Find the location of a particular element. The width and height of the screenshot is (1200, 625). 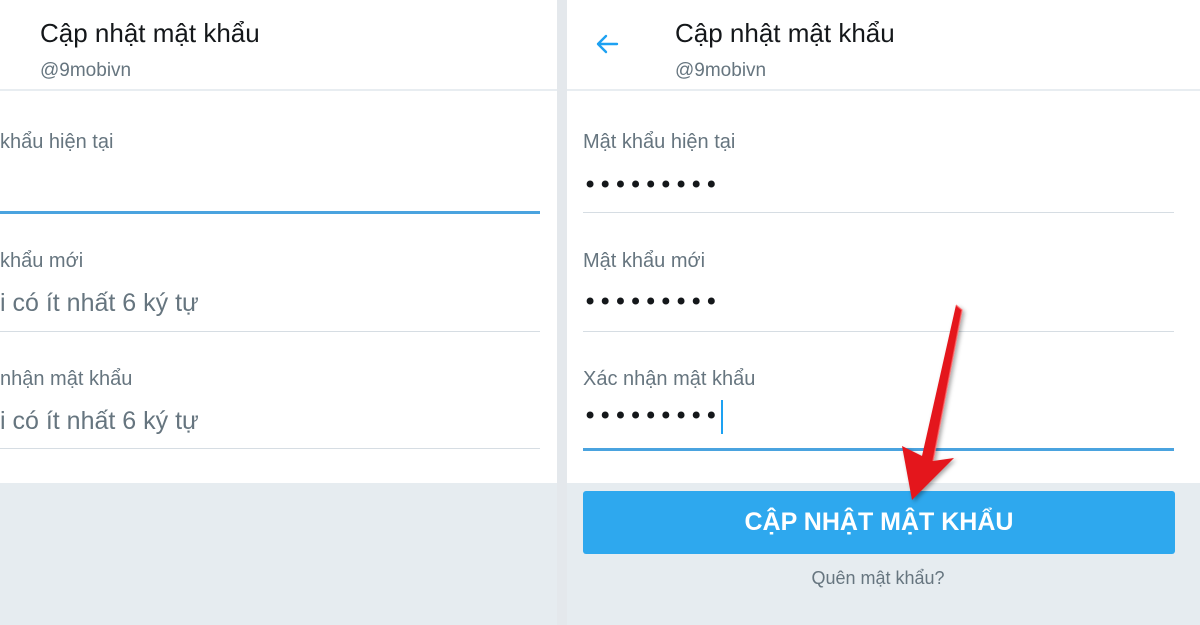

current-password-label: Mật khẩu hiện tại is located at coordinates (659, 142).